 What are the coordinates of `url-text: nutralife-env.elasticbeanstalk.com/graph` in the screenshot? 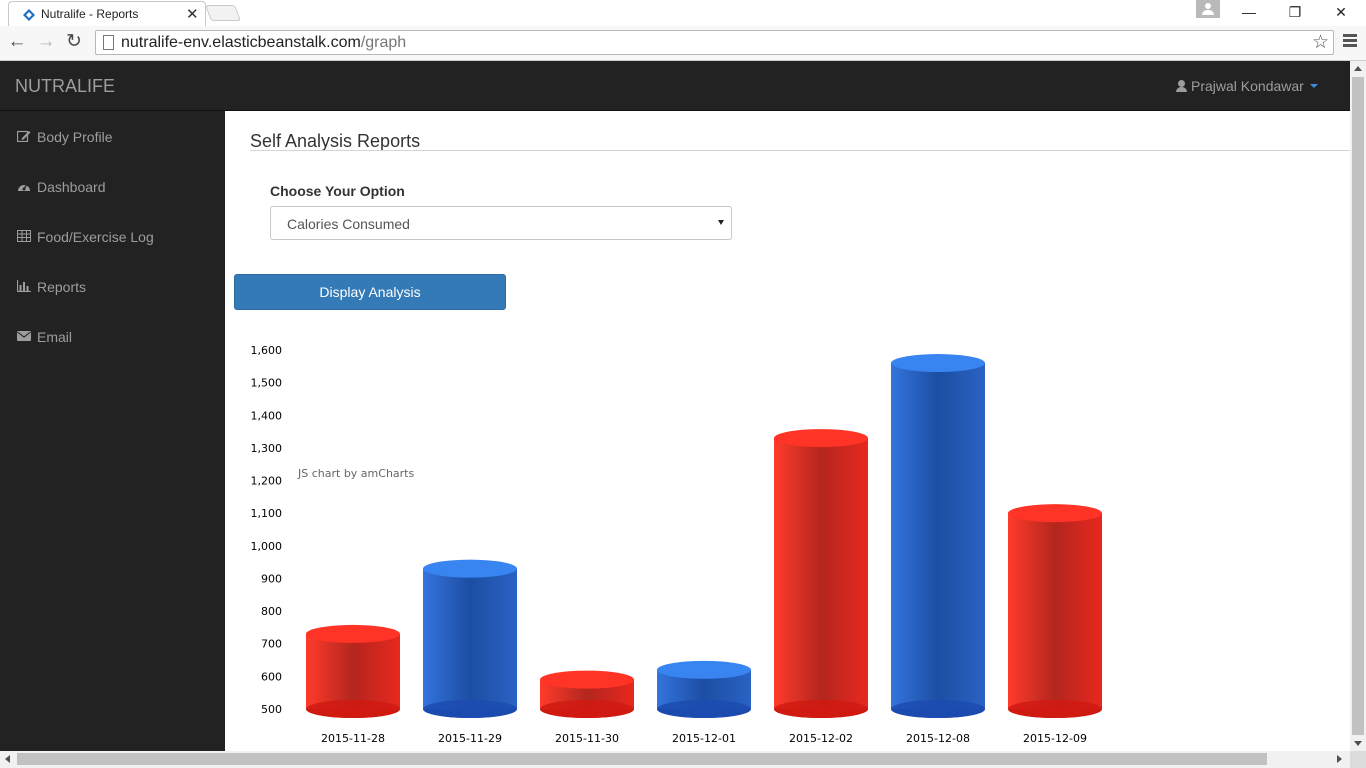 It's located at (263, 43).